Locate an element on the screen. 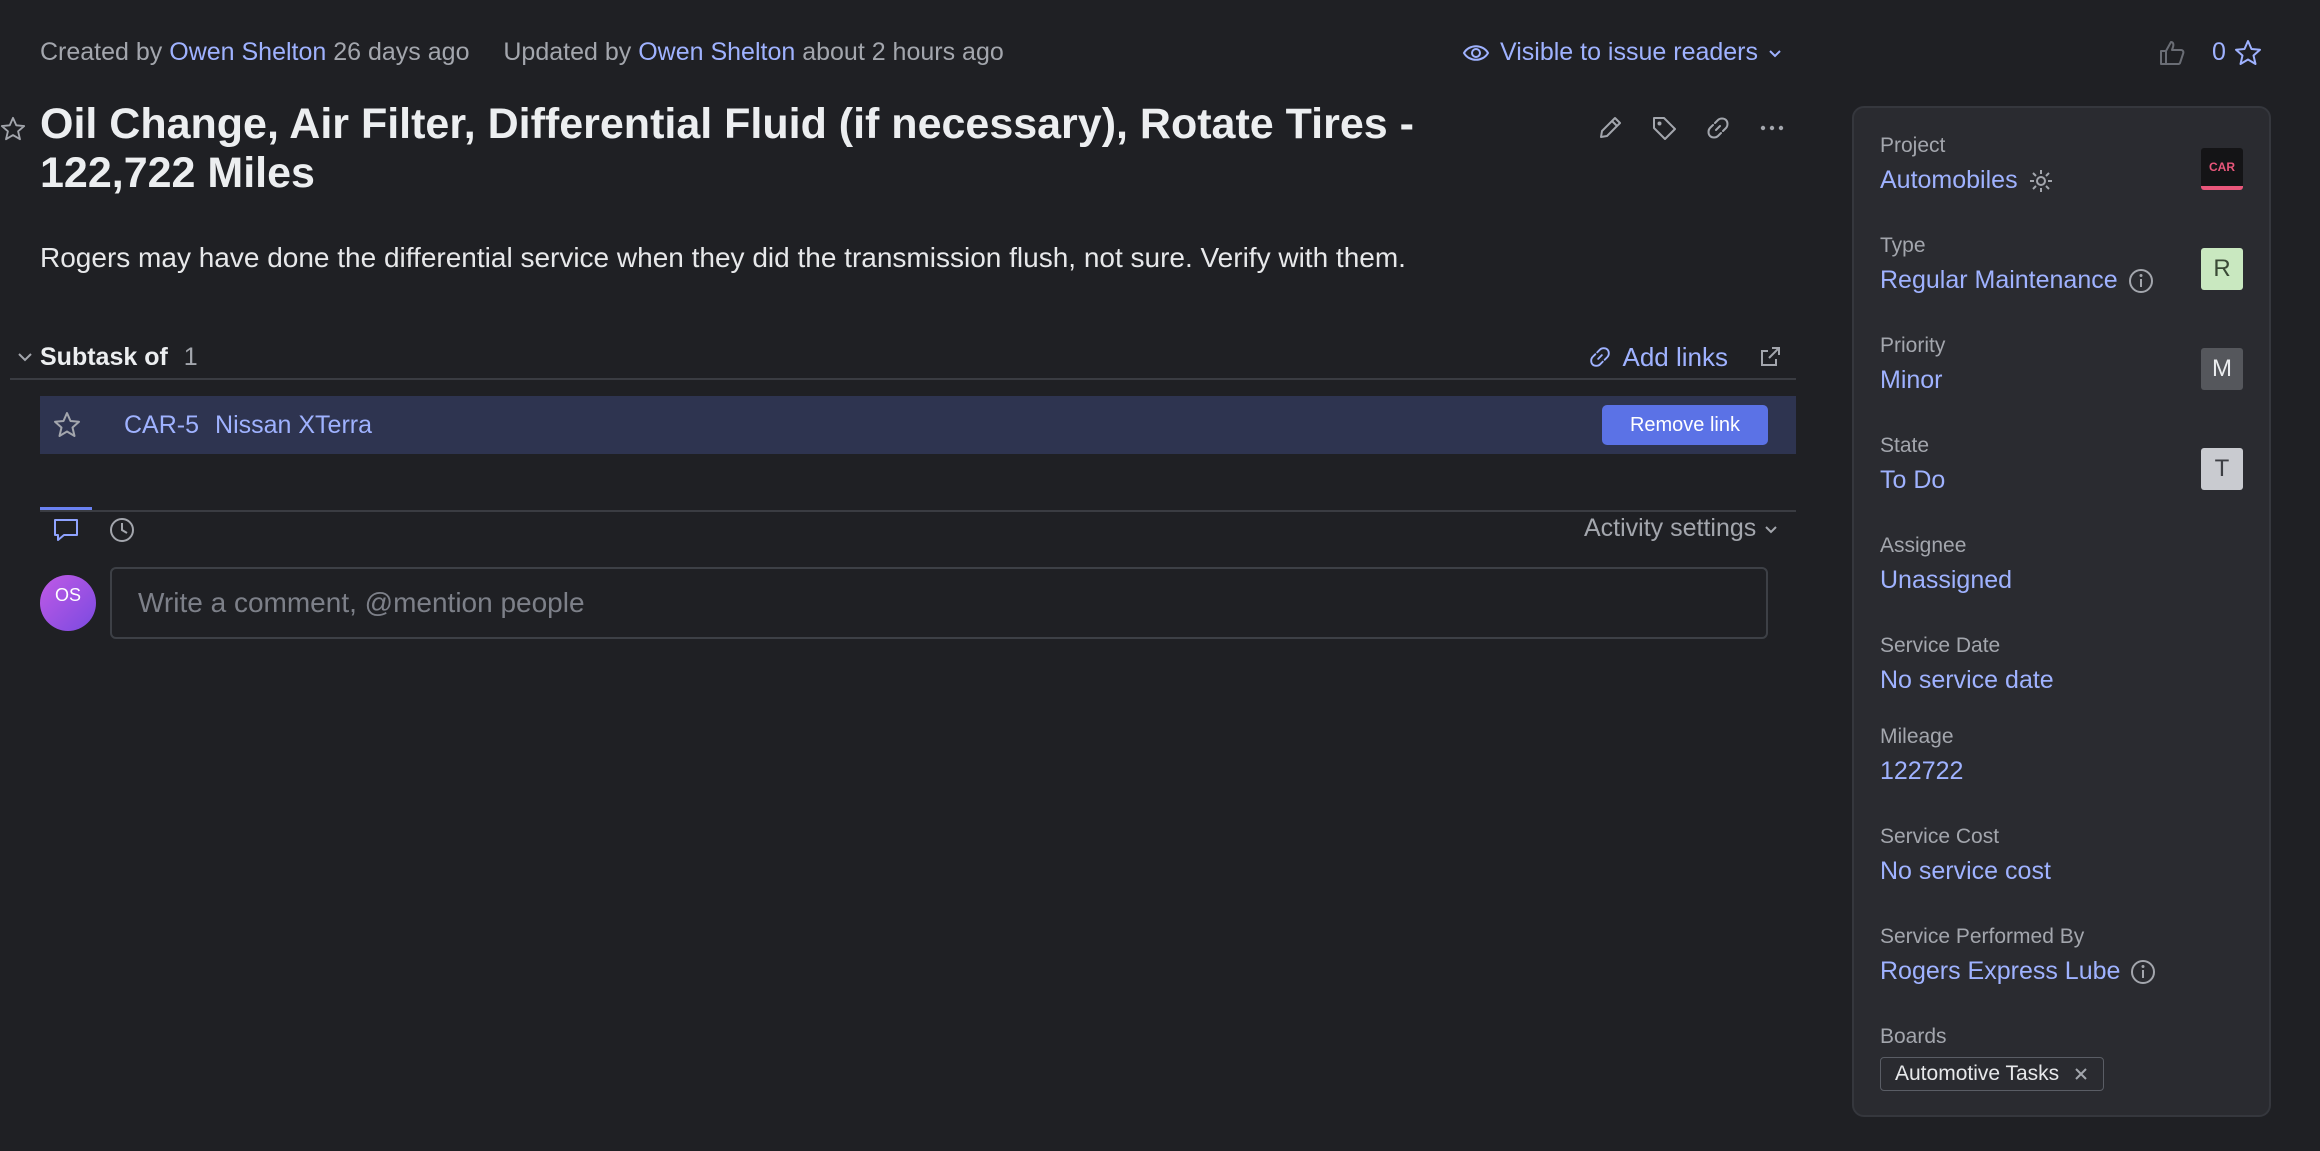 The width and height of the screenshot is (2320, 1151). thumbs-up-icon is located at coordinates (2172, 53).